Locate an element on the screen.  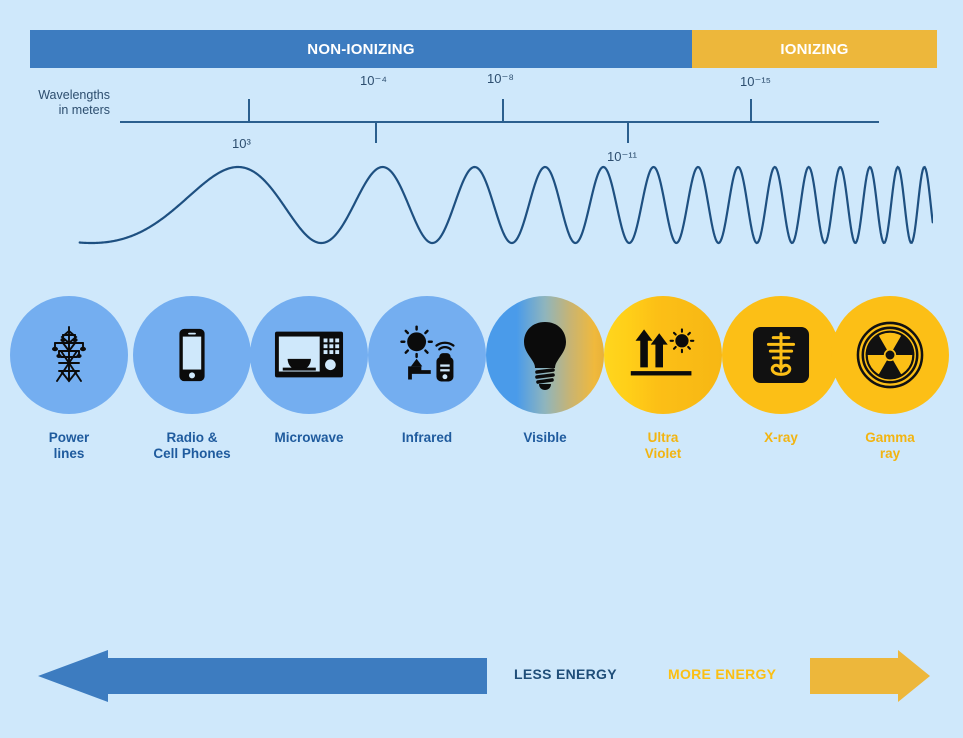
spectrum-label-line1-0: Power is located at coordinates (69, 437).